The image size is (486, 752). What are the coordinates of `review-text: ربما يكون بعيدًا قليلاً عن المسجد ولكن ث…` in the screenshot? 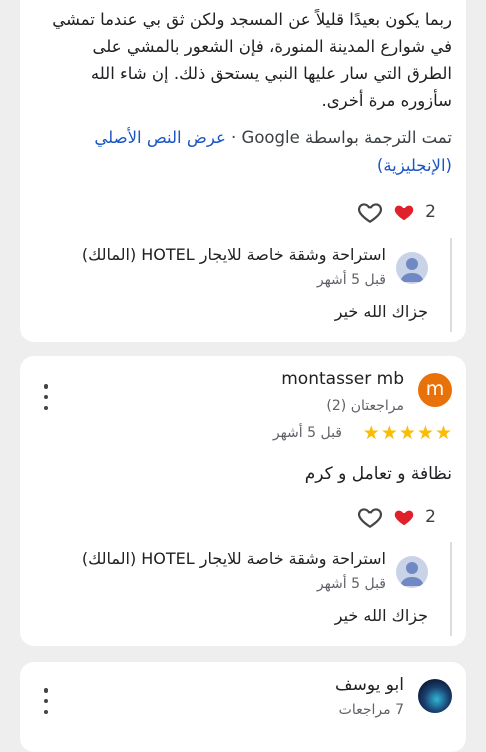 It's located at (252, 60).